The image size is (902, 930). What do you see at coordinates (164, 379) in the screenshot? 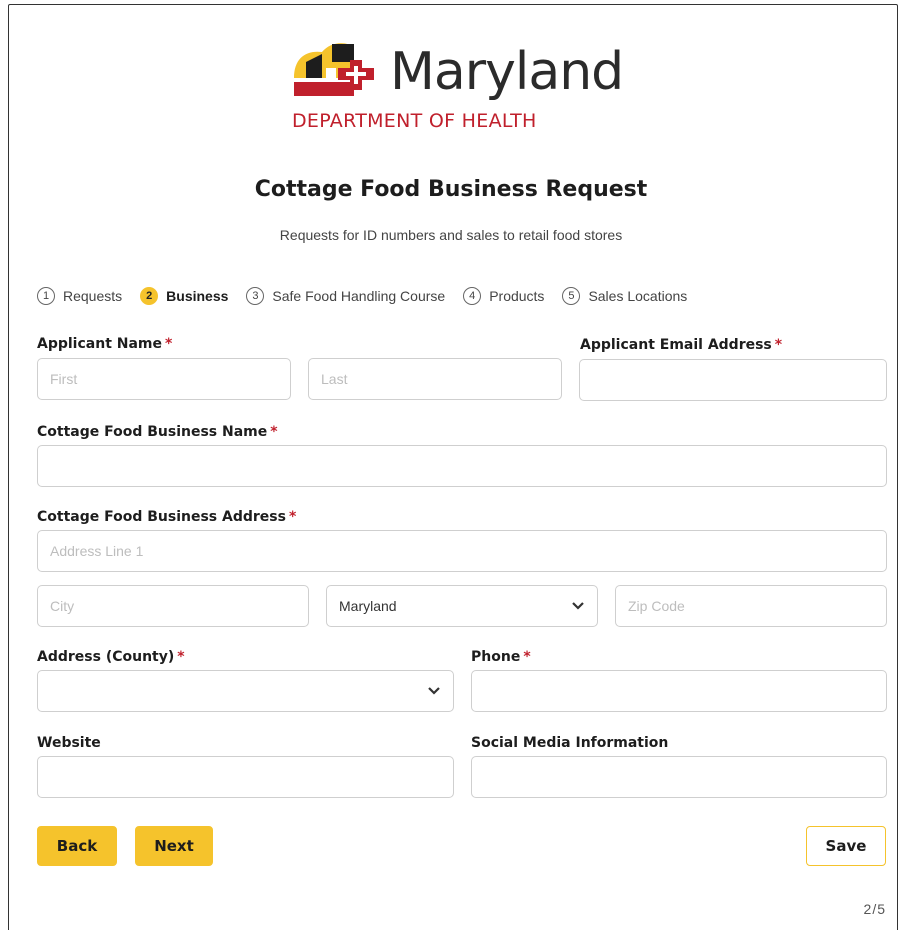
I see `first-name-input` at bounding box center [164, 379].